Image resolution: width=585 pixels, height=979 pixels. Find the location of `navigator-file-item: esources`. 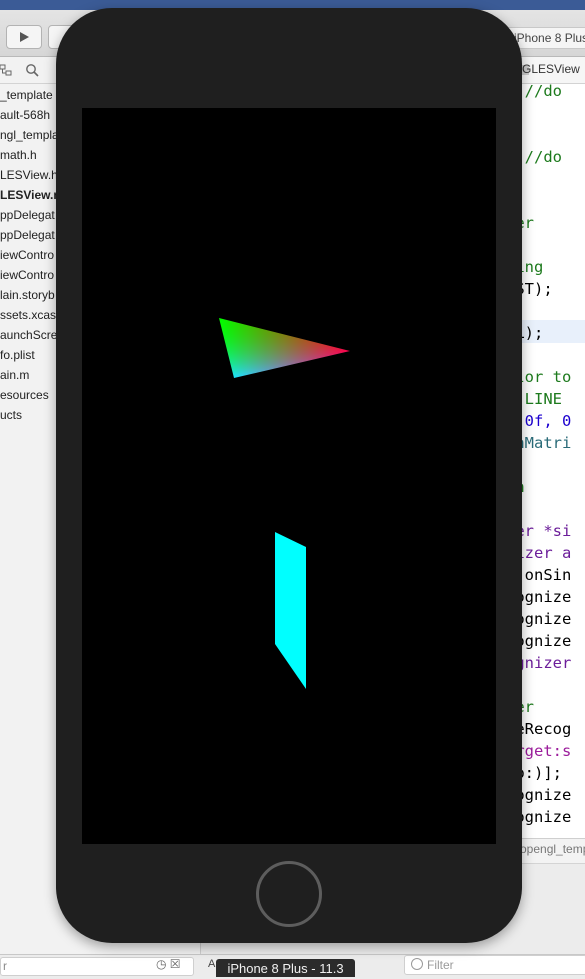

navigator-file-item: esources is located at coordinates (24, 395).